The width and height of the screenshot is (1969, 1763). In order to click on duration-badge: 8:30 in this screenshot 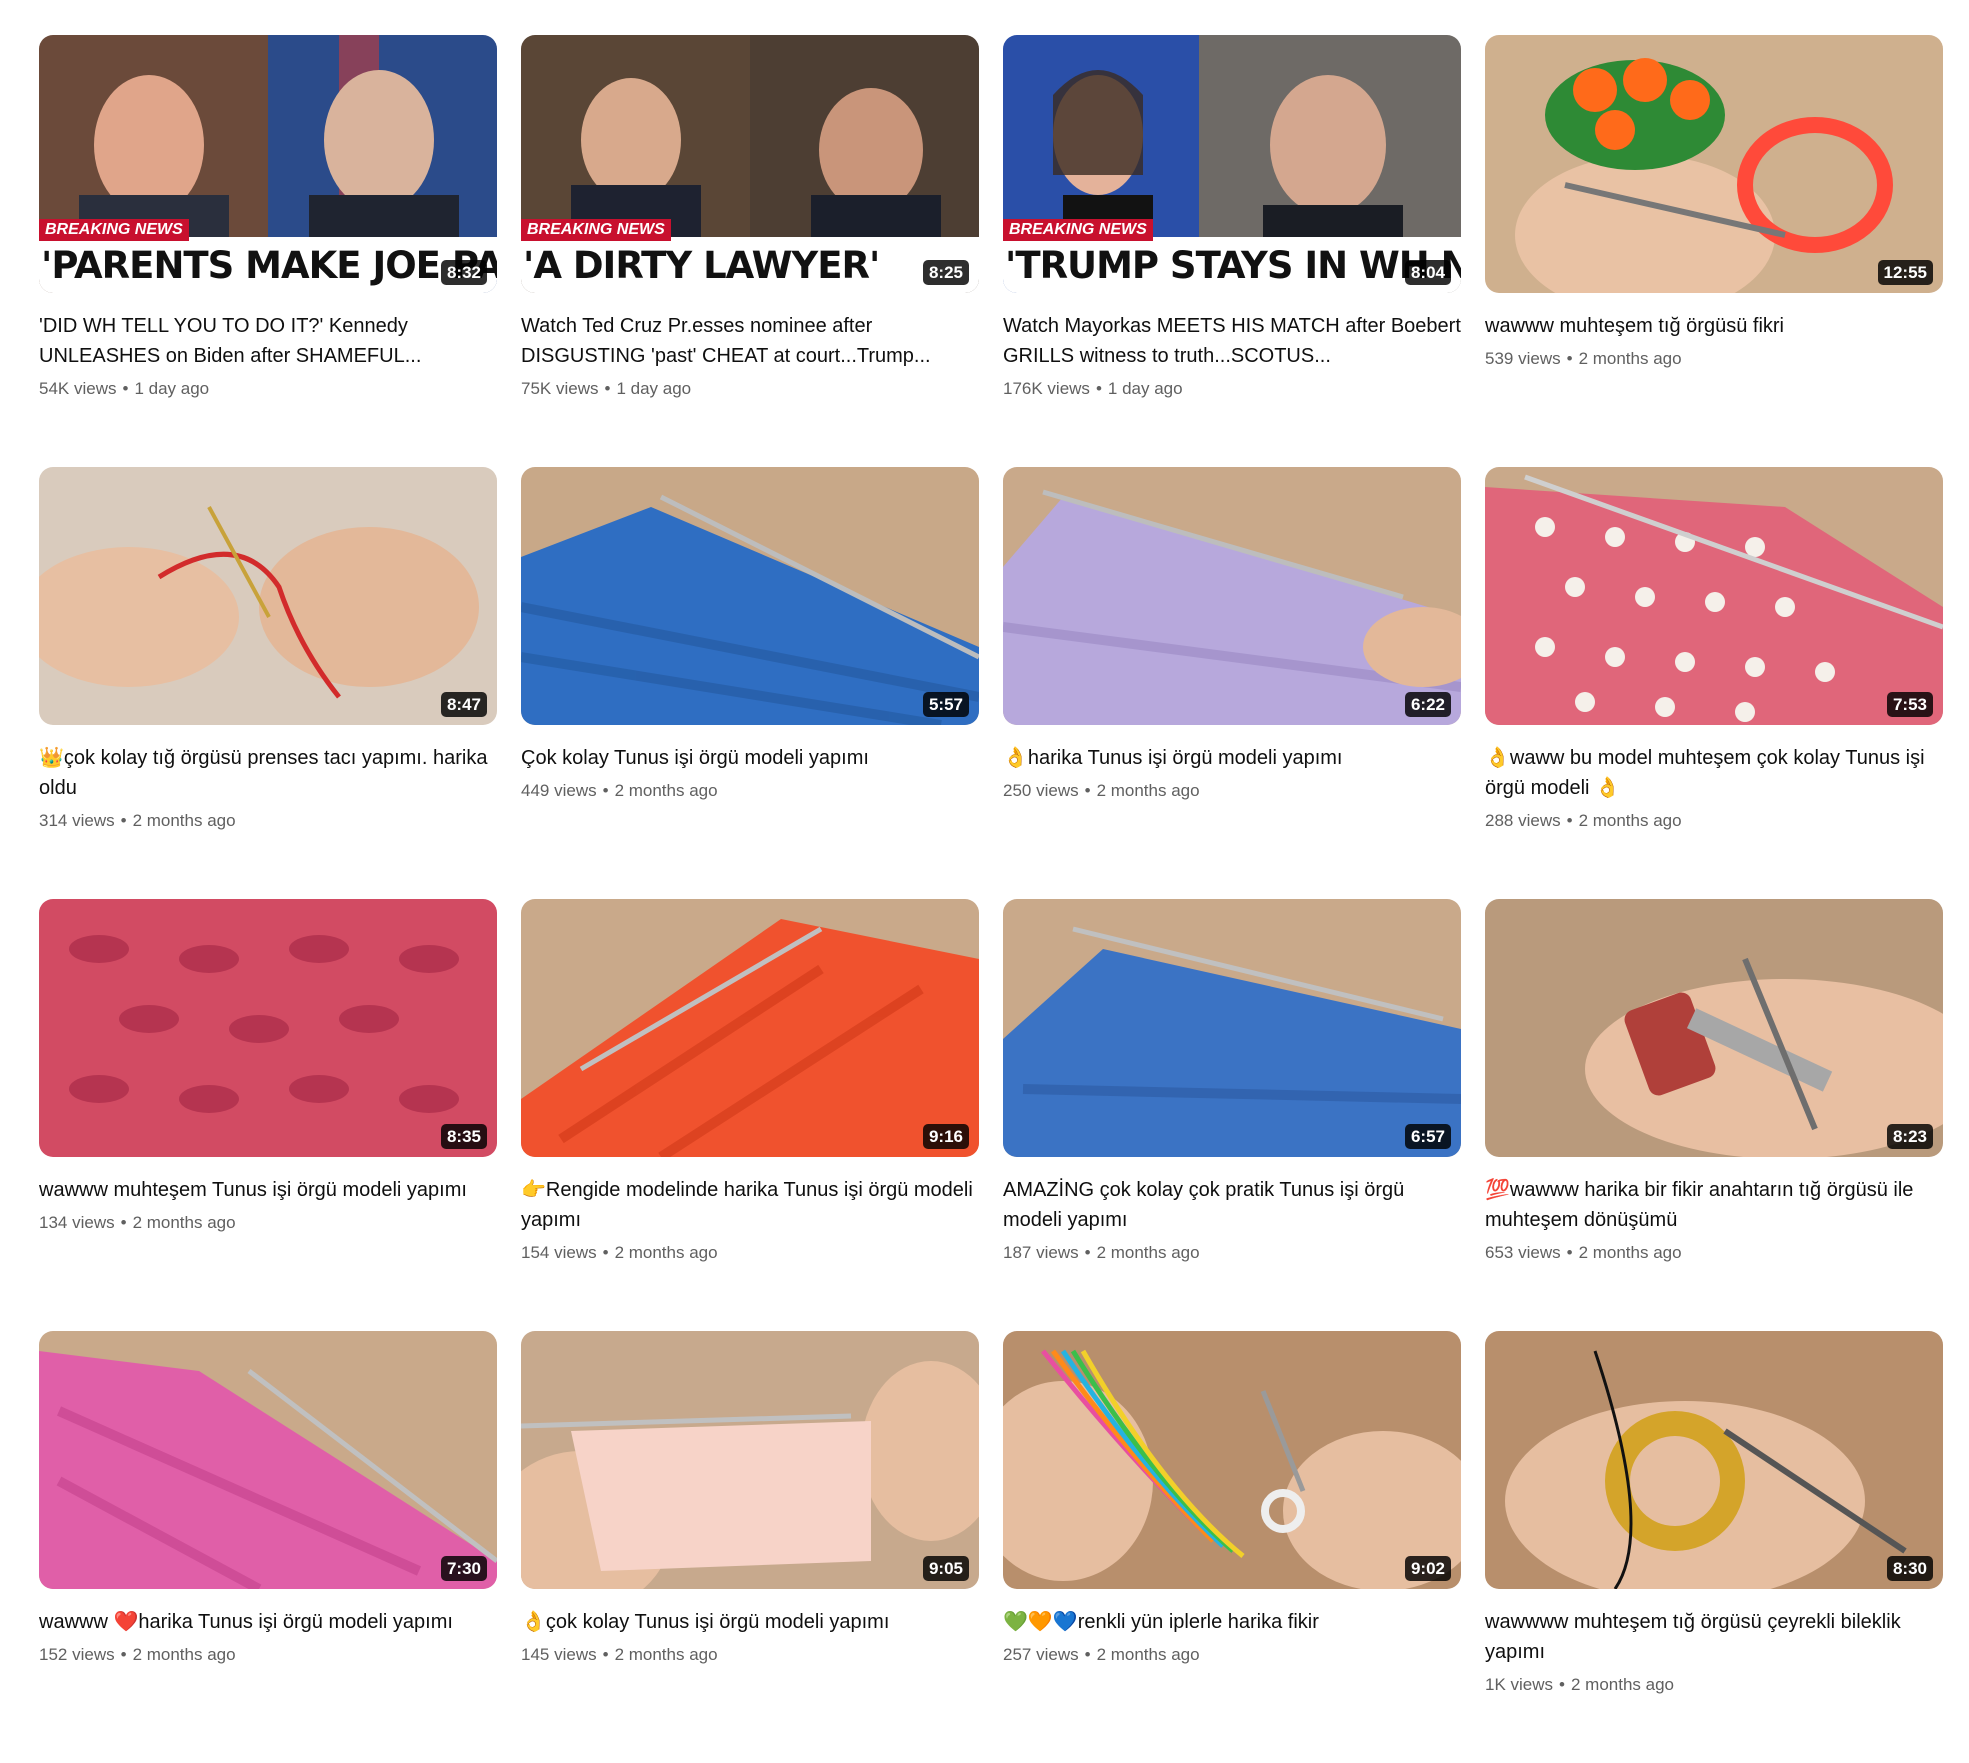, I will do `click(1909, 1568)`.